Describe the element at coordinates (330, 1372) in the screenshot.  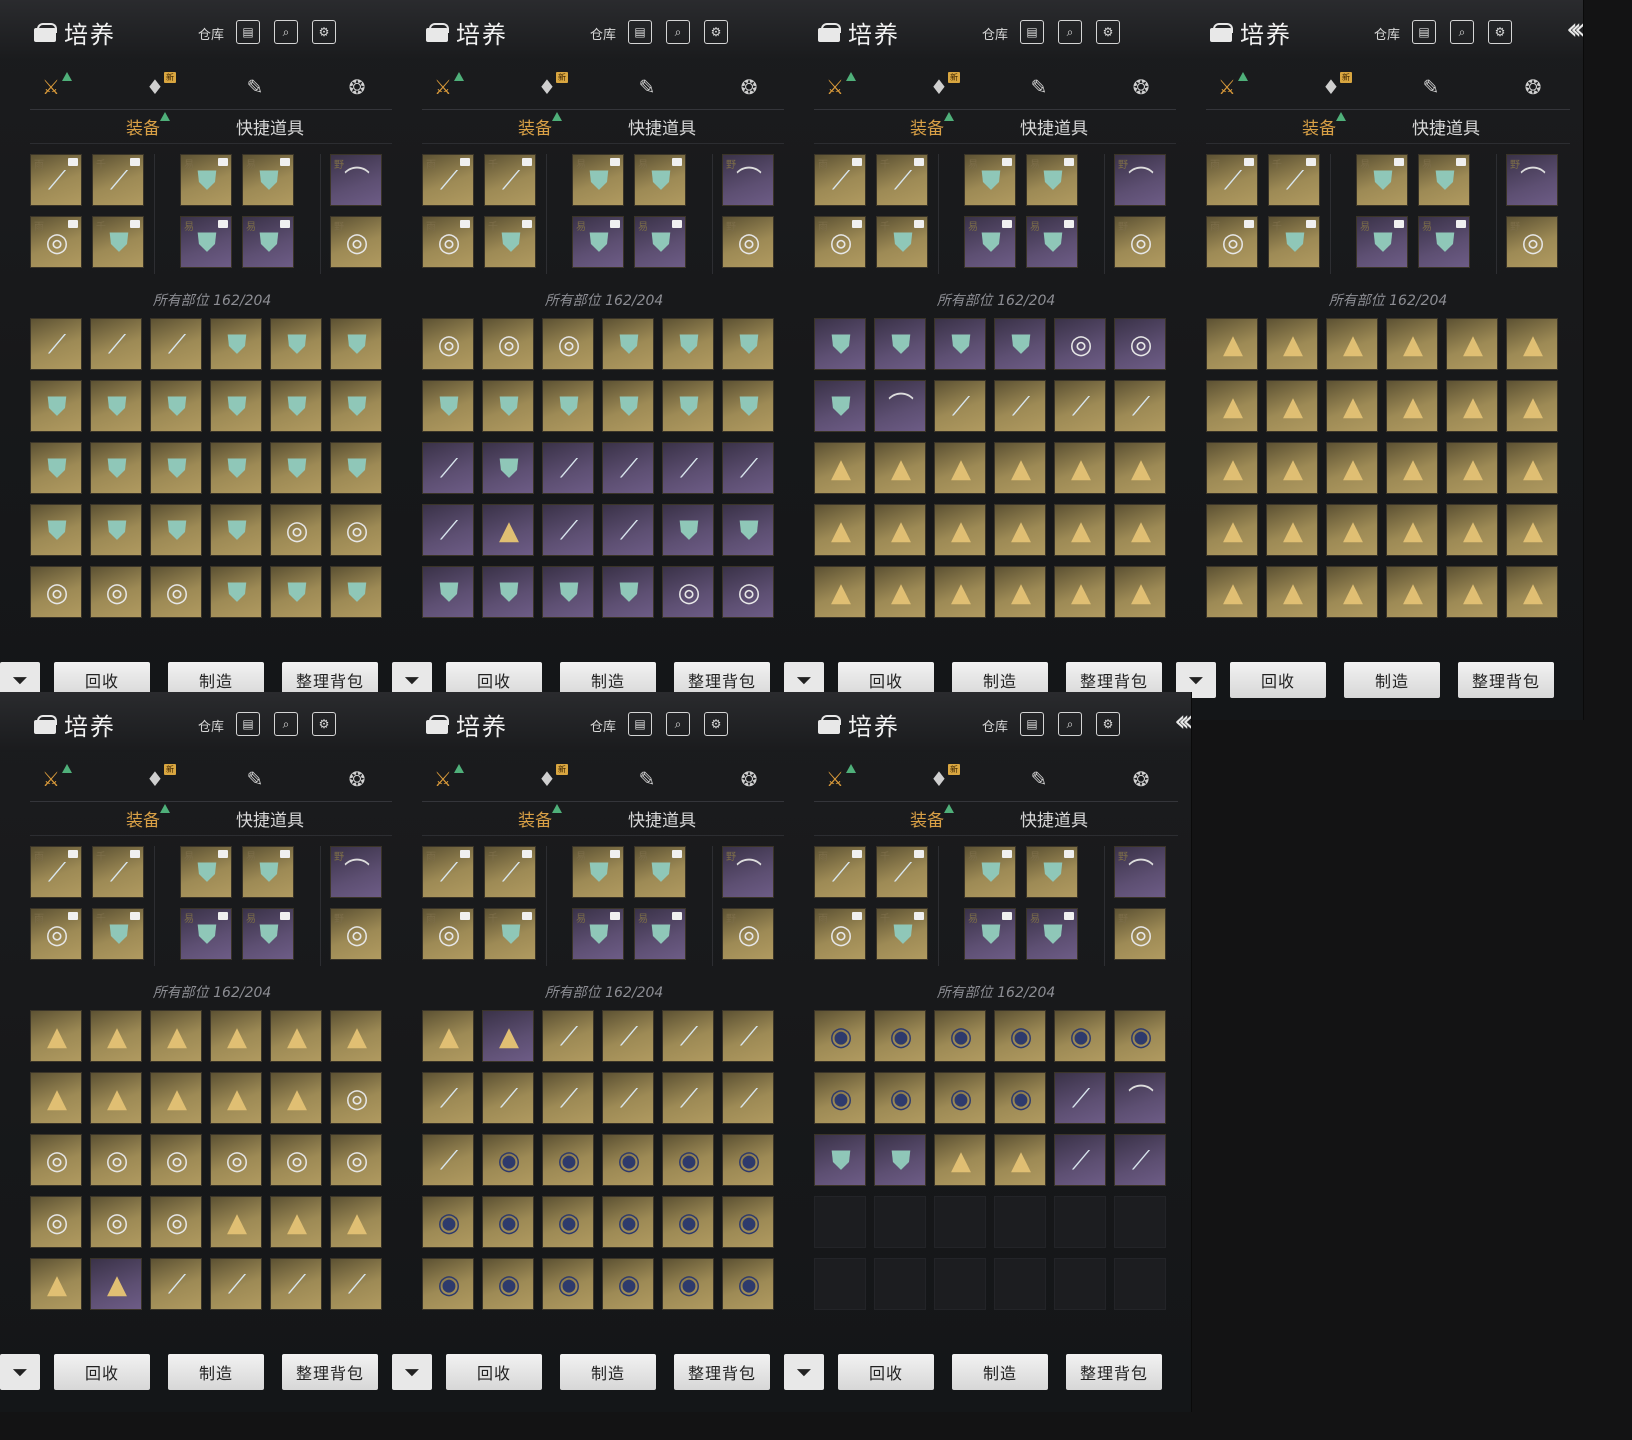
I see `organize-button: 整理背包` at that location.